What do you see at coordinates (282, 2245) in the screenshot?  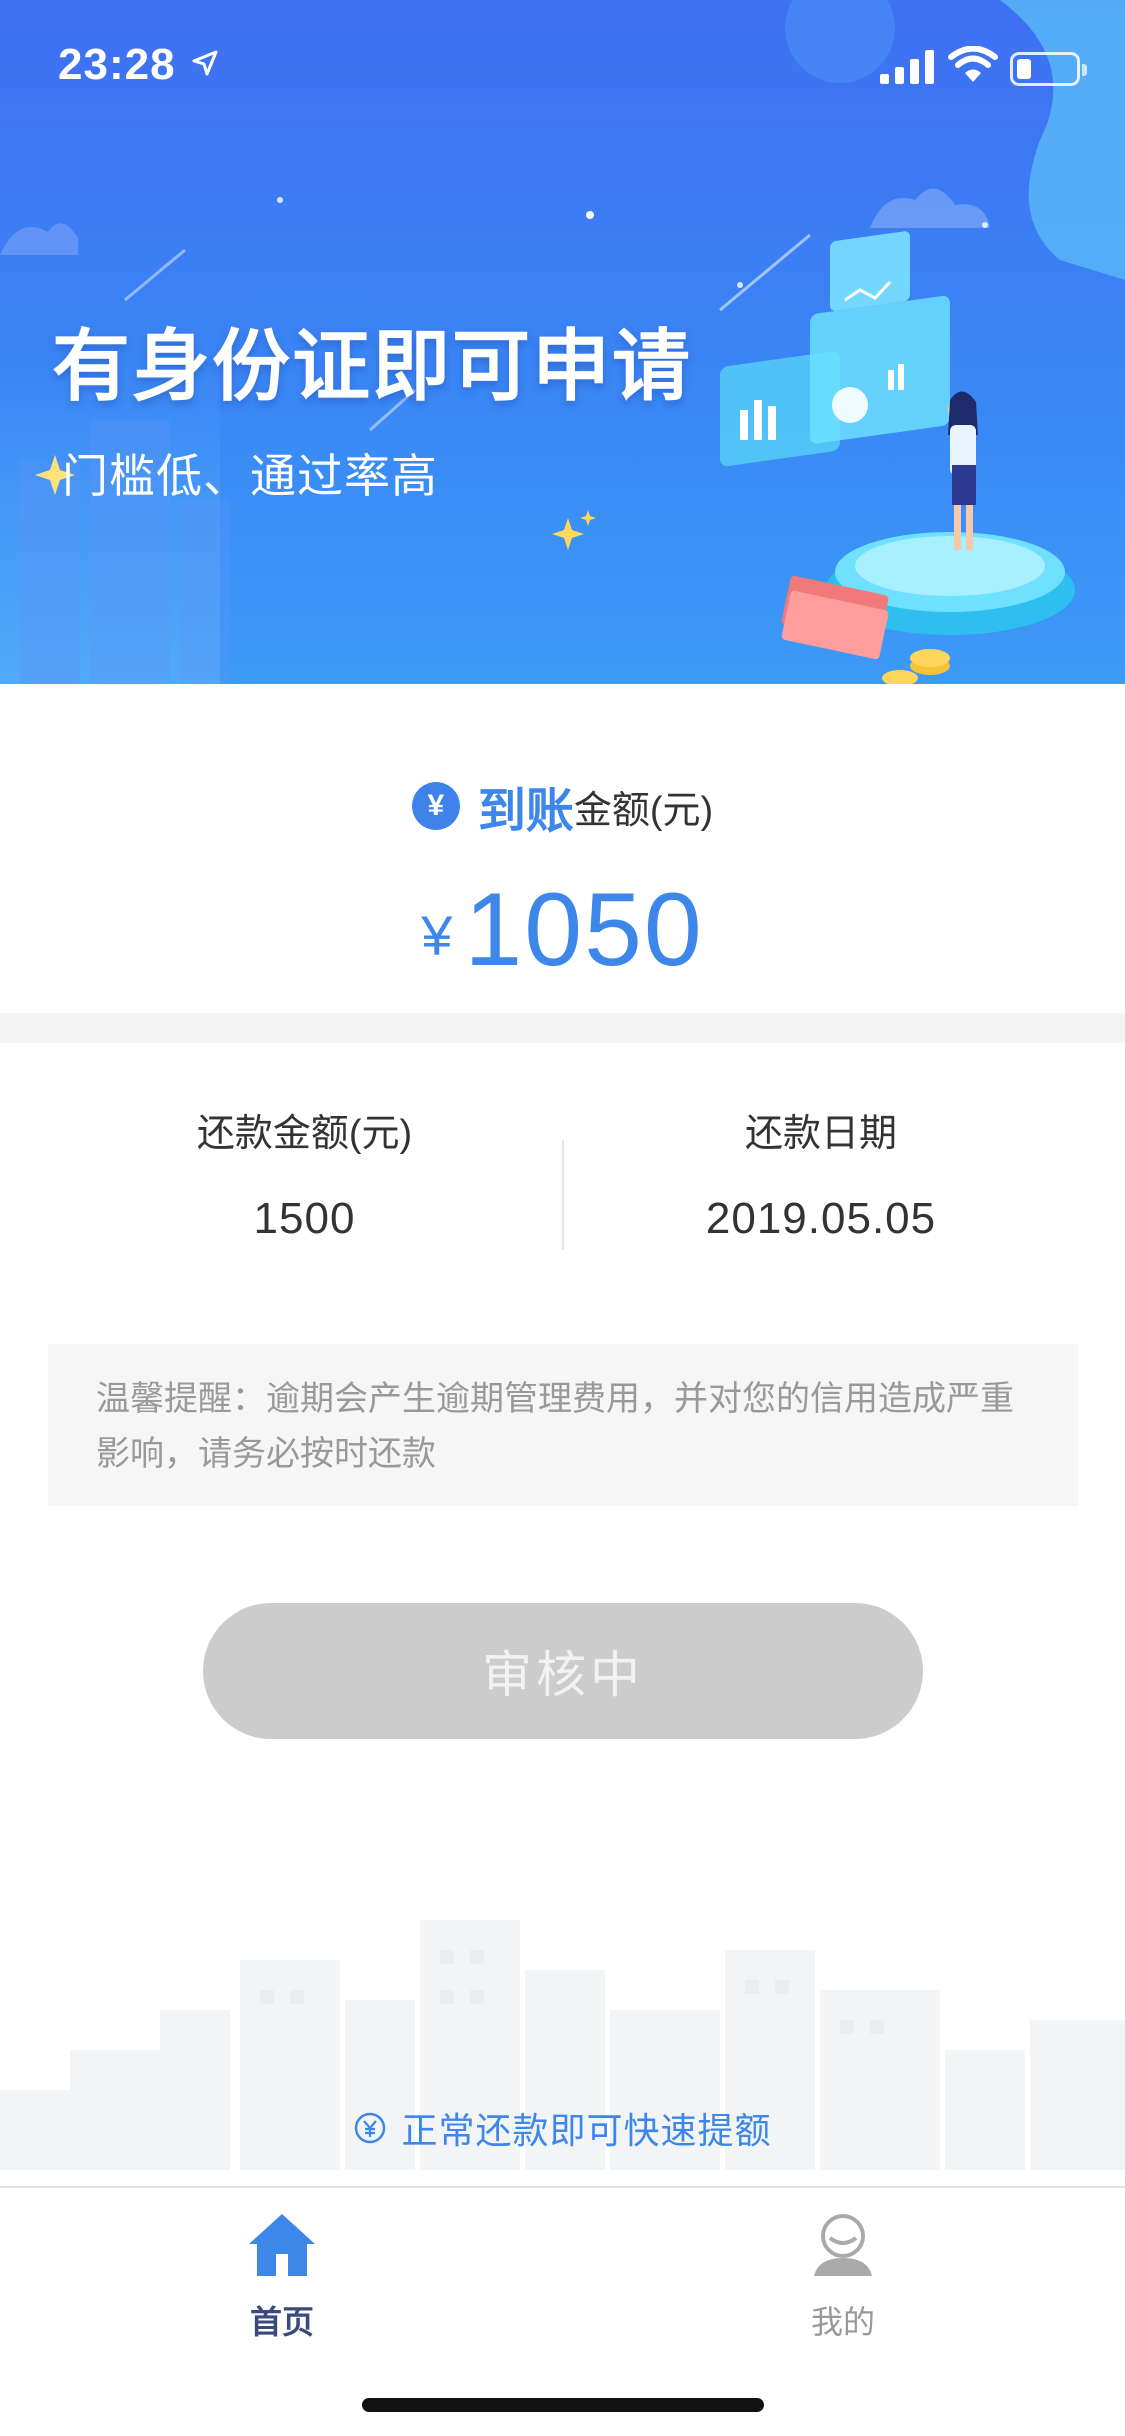 I see `home-icon` at bounding box center [282, 2245].